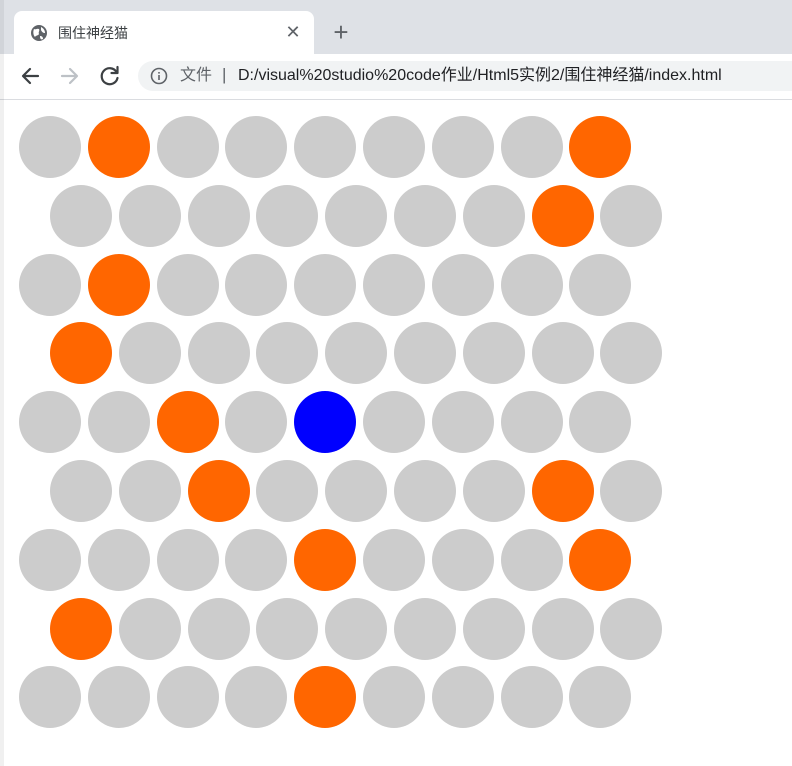  Describe the element at coordinates (396, 27) in the screenshot. I see `tab-strip: 围住神经猫 ✕ +` at that location.